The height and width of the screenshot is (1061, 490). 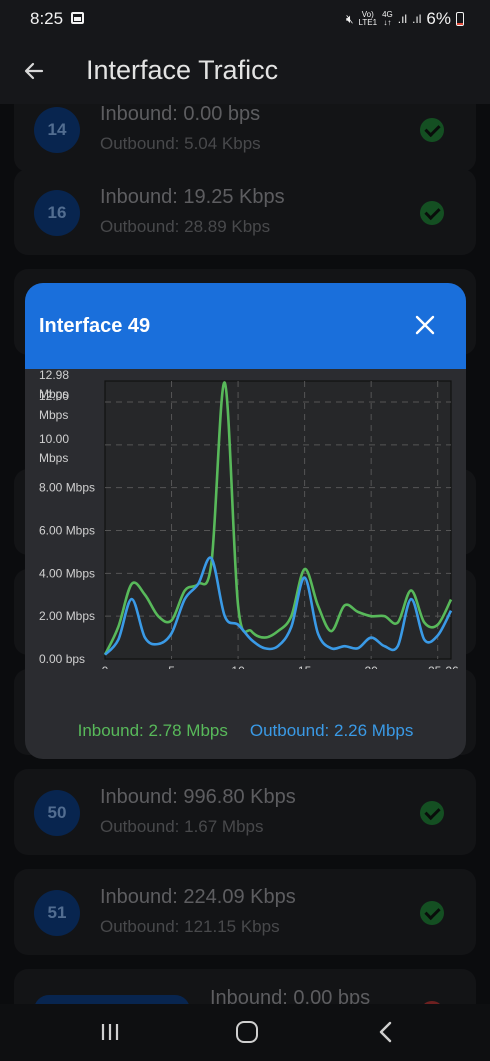 I want to click on y-tick-label: 8.00 Mbps, so click(x=67, y=488).